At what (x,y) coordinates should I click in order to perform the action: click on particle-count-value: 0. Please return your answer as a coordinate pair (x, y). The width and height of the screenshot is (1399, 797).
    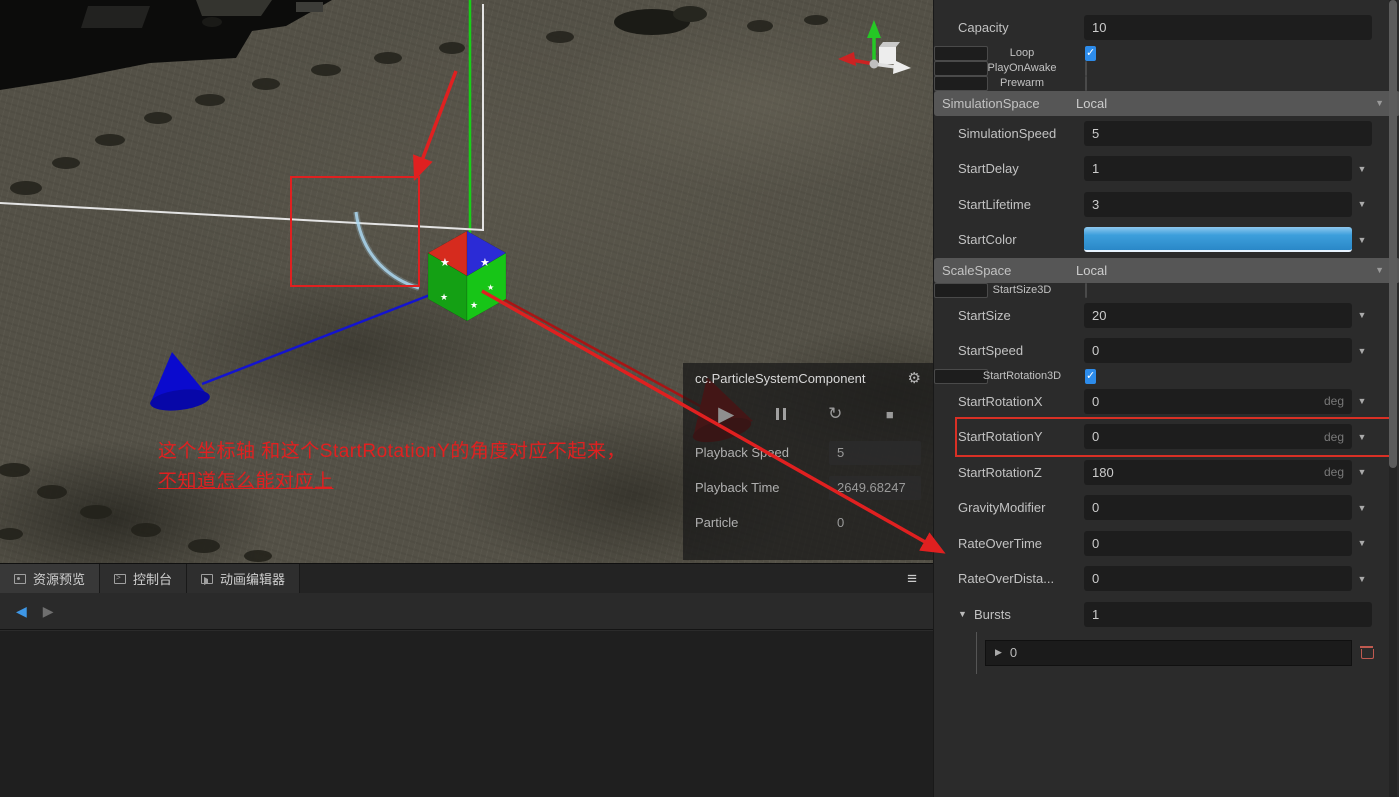
    Looking at the image, I should click on (841, 522).